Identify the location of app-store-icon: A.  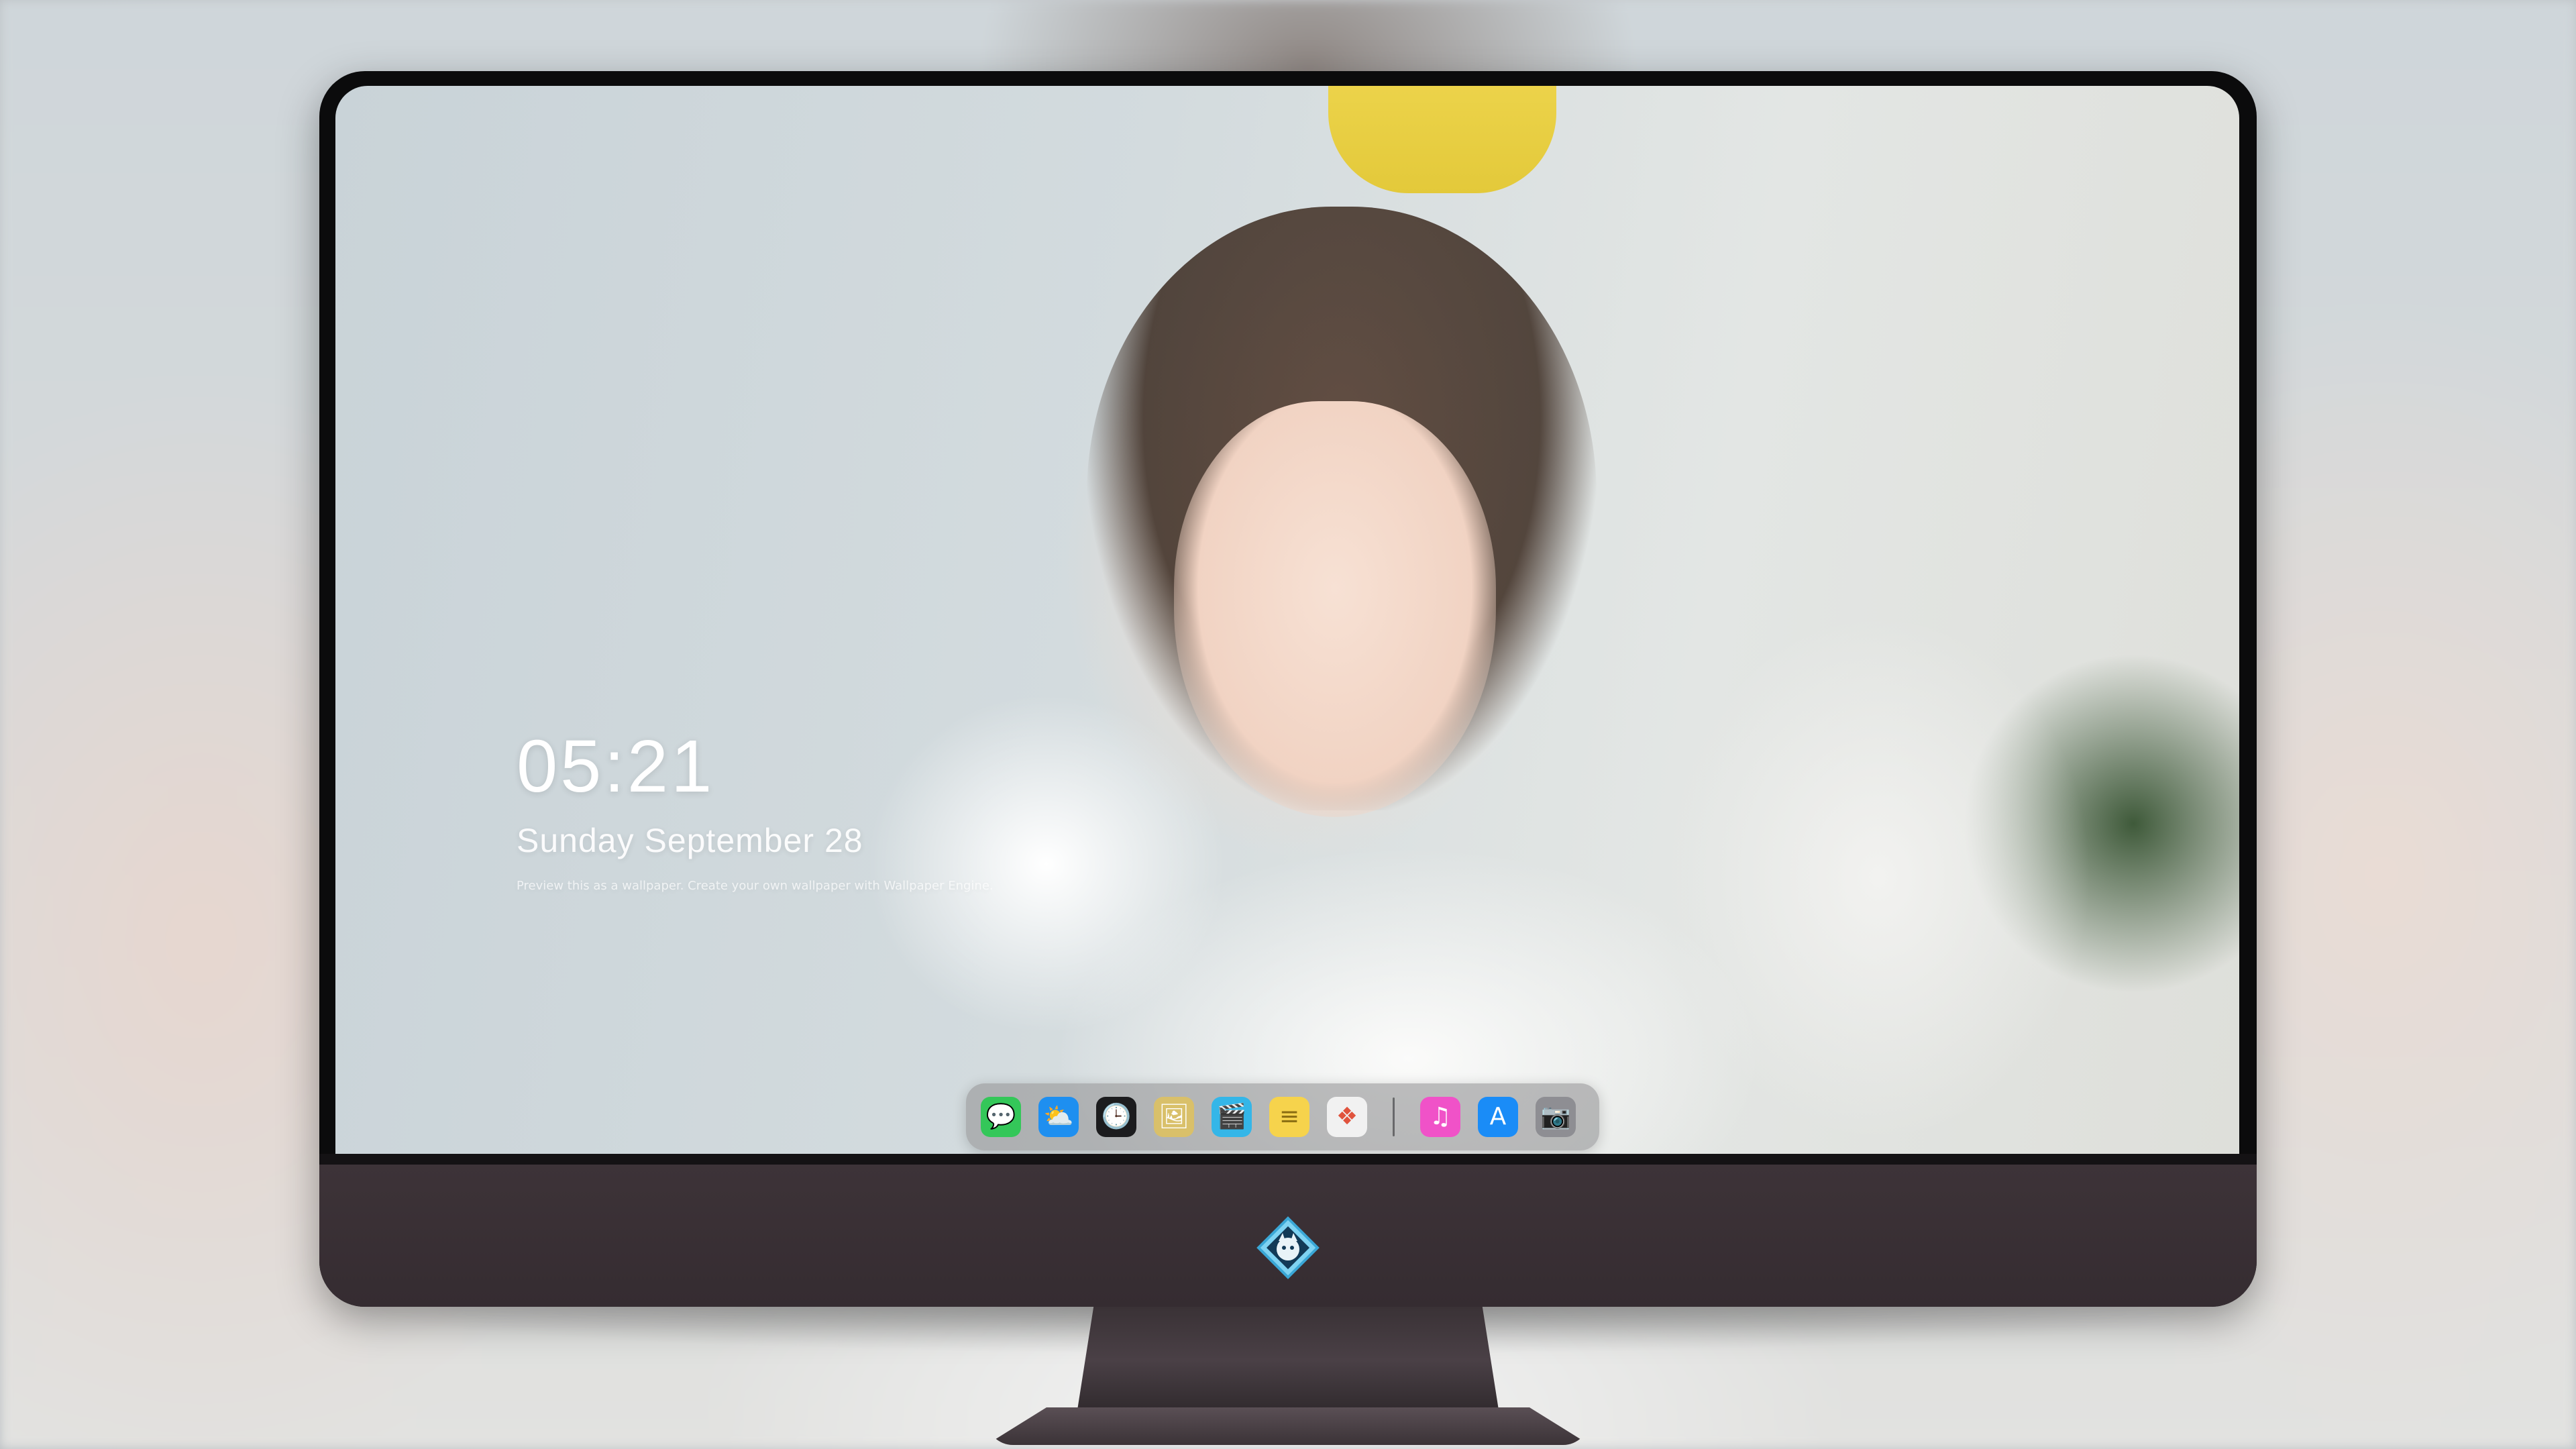
(1498, 1117).